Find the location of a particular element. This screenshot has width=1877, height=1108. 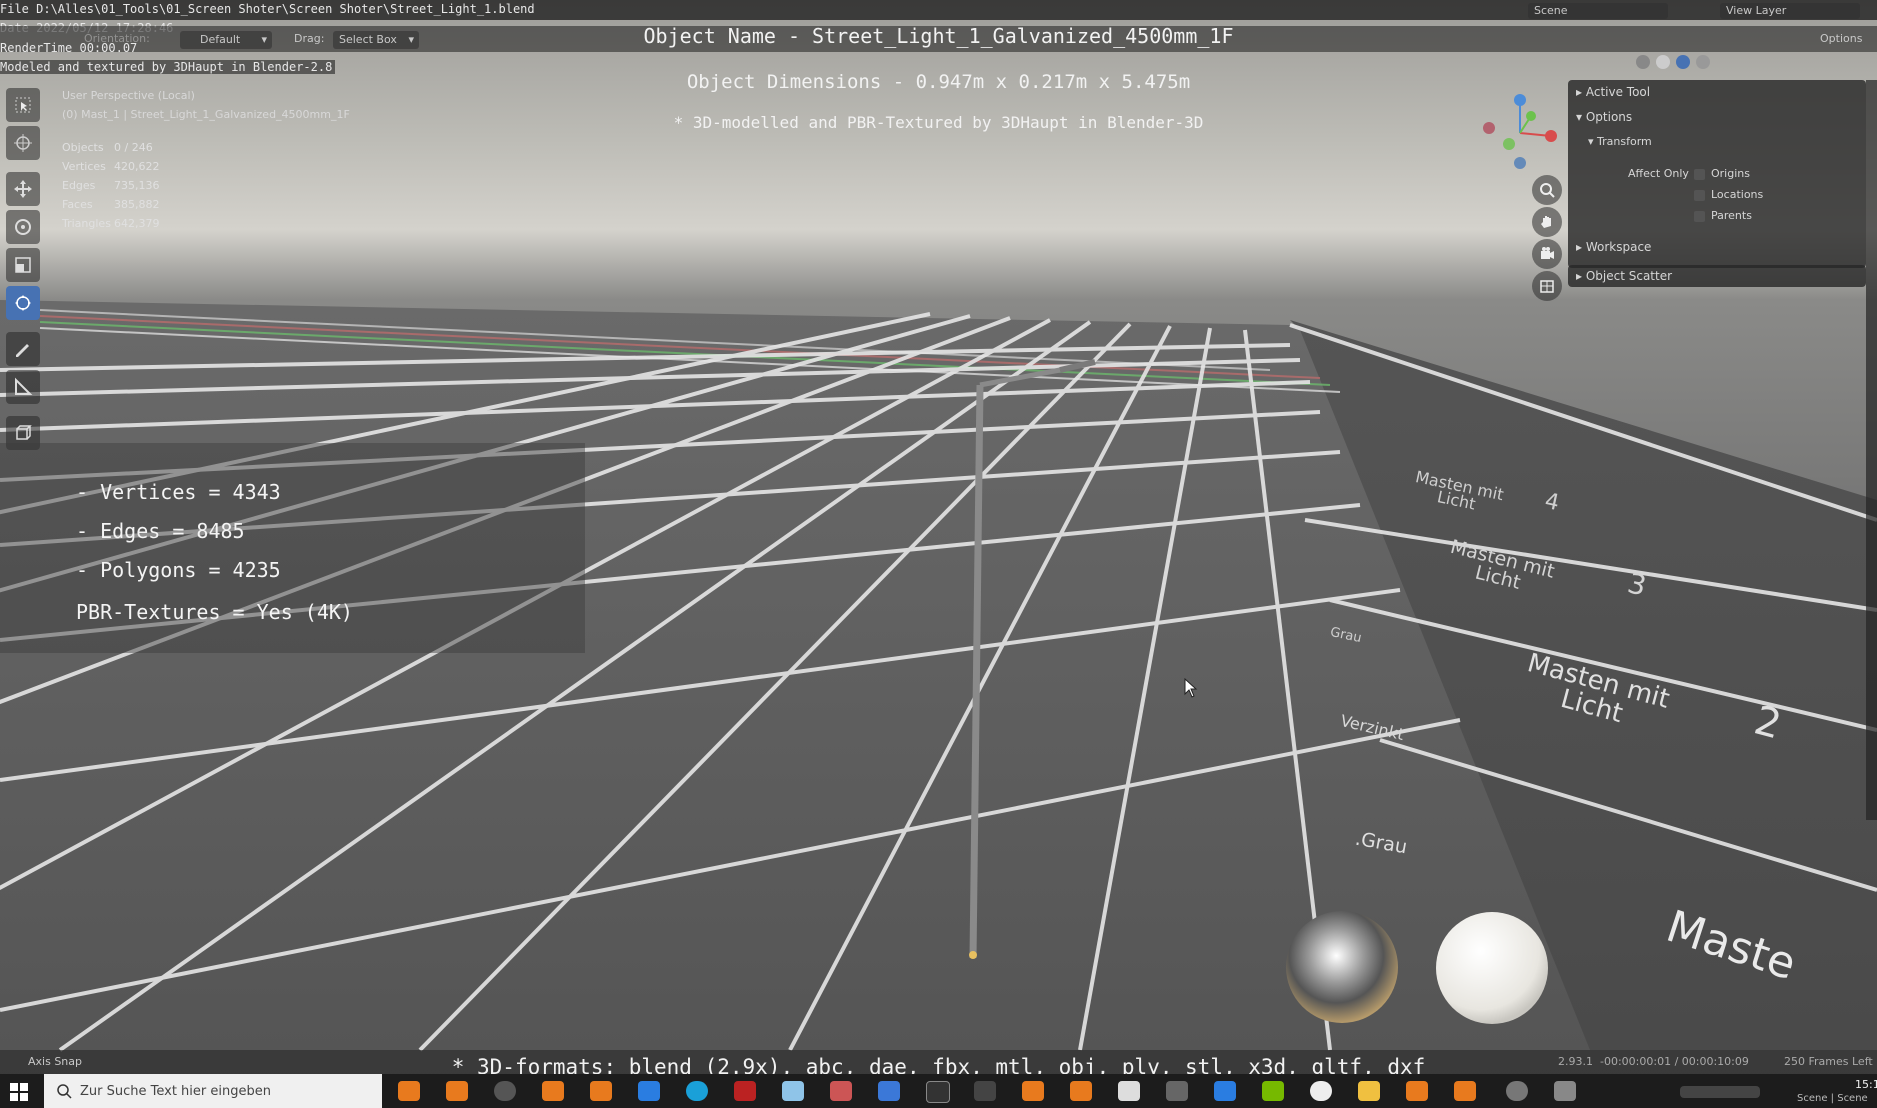

mouse-pointer-icon is located at coordinates (1191, 688).